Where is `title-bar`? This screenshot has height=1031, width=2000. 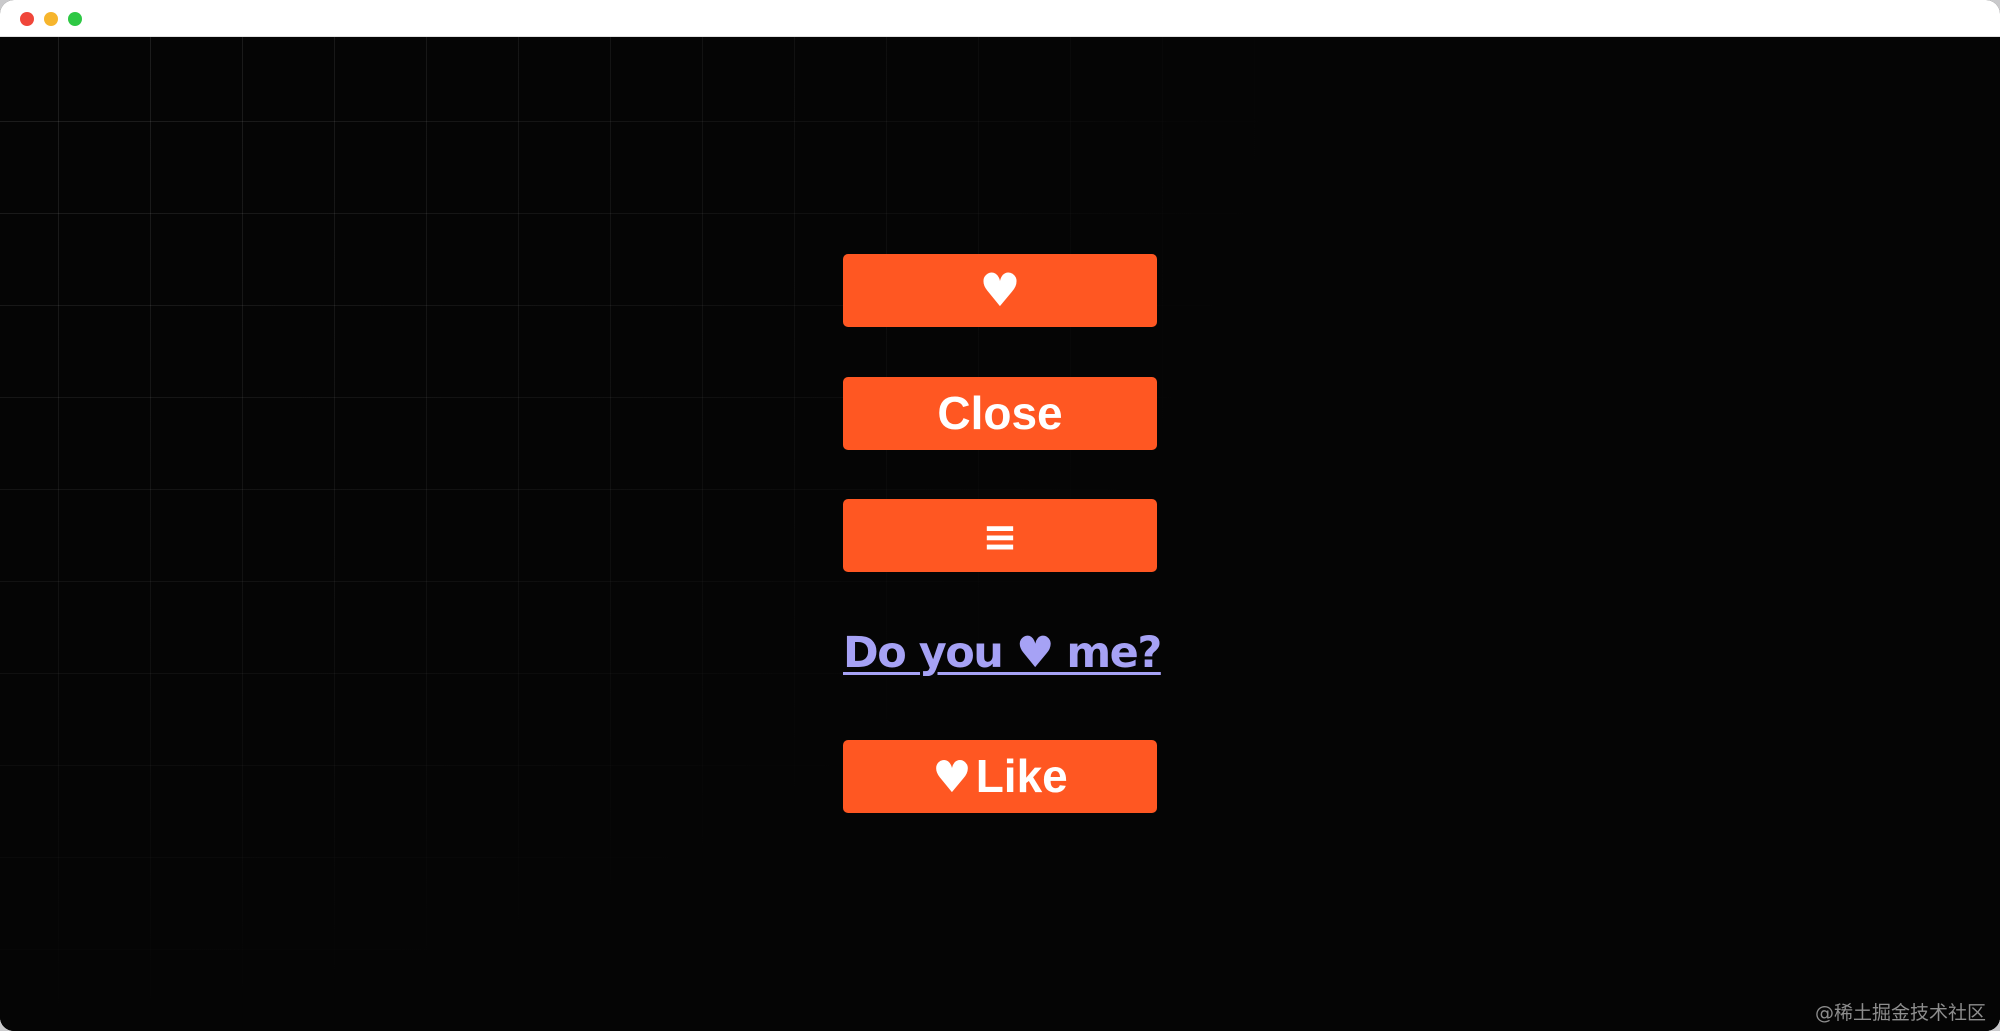
title-bar is located at coordinates (1000, 18).